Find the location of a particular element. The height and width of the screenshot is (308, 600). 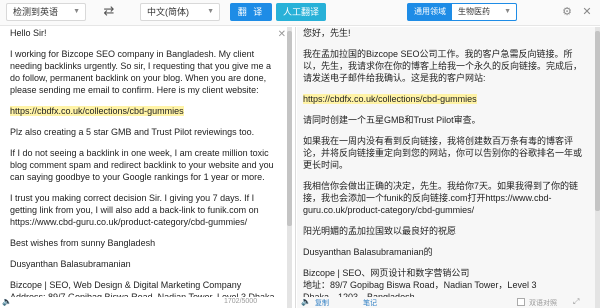

domain-select: 通用领域 生物医药 ▼ is located at coordinates (462, 12).